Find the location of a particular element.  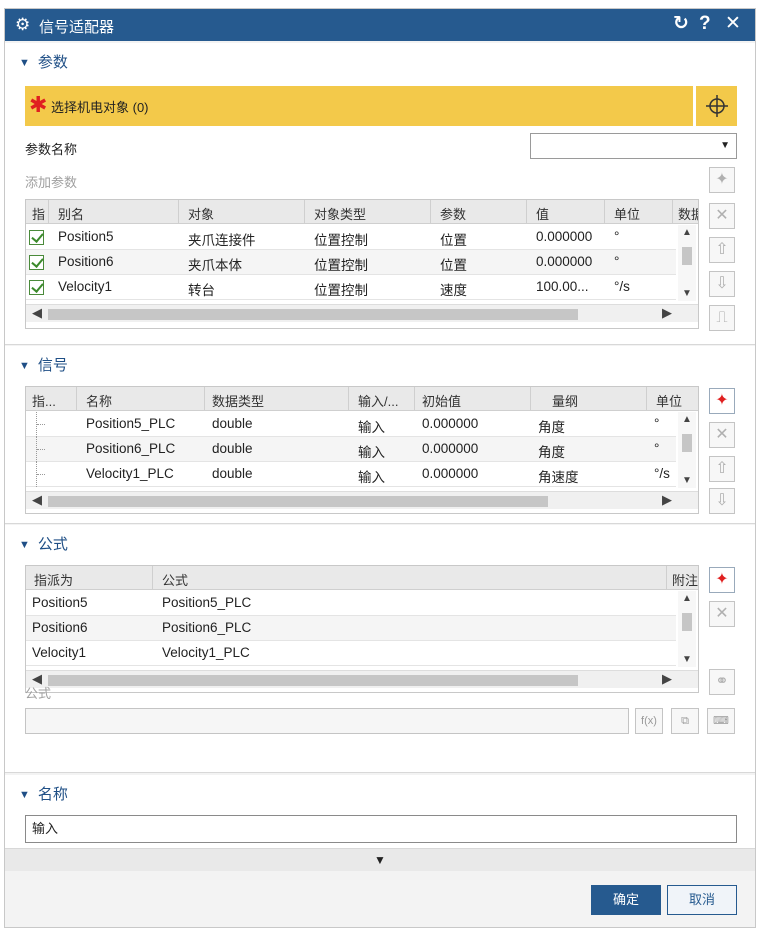

expand-more-button: ▼ is located at coordinates (380, 860).